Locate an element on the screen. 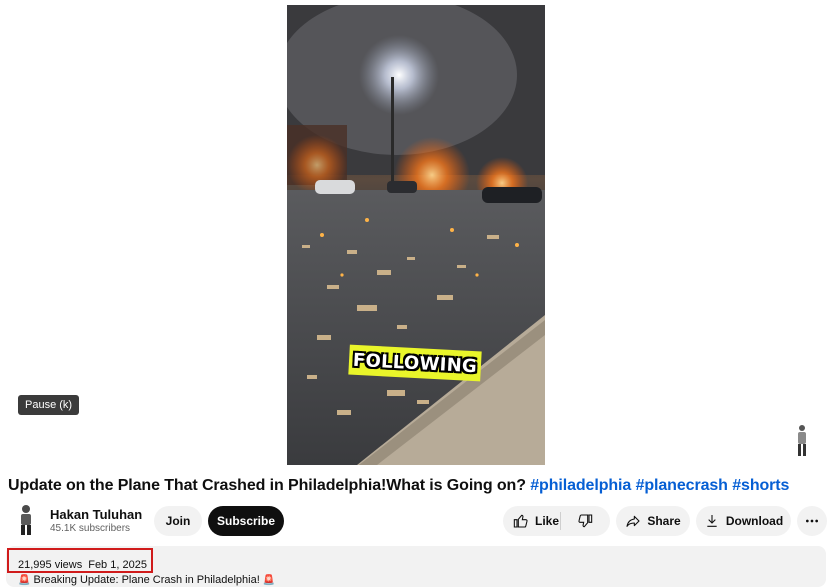 Image resolution: width=835 pixels, height=587 pixels. more-horizontal-icon is located at coordinates (812, 521).